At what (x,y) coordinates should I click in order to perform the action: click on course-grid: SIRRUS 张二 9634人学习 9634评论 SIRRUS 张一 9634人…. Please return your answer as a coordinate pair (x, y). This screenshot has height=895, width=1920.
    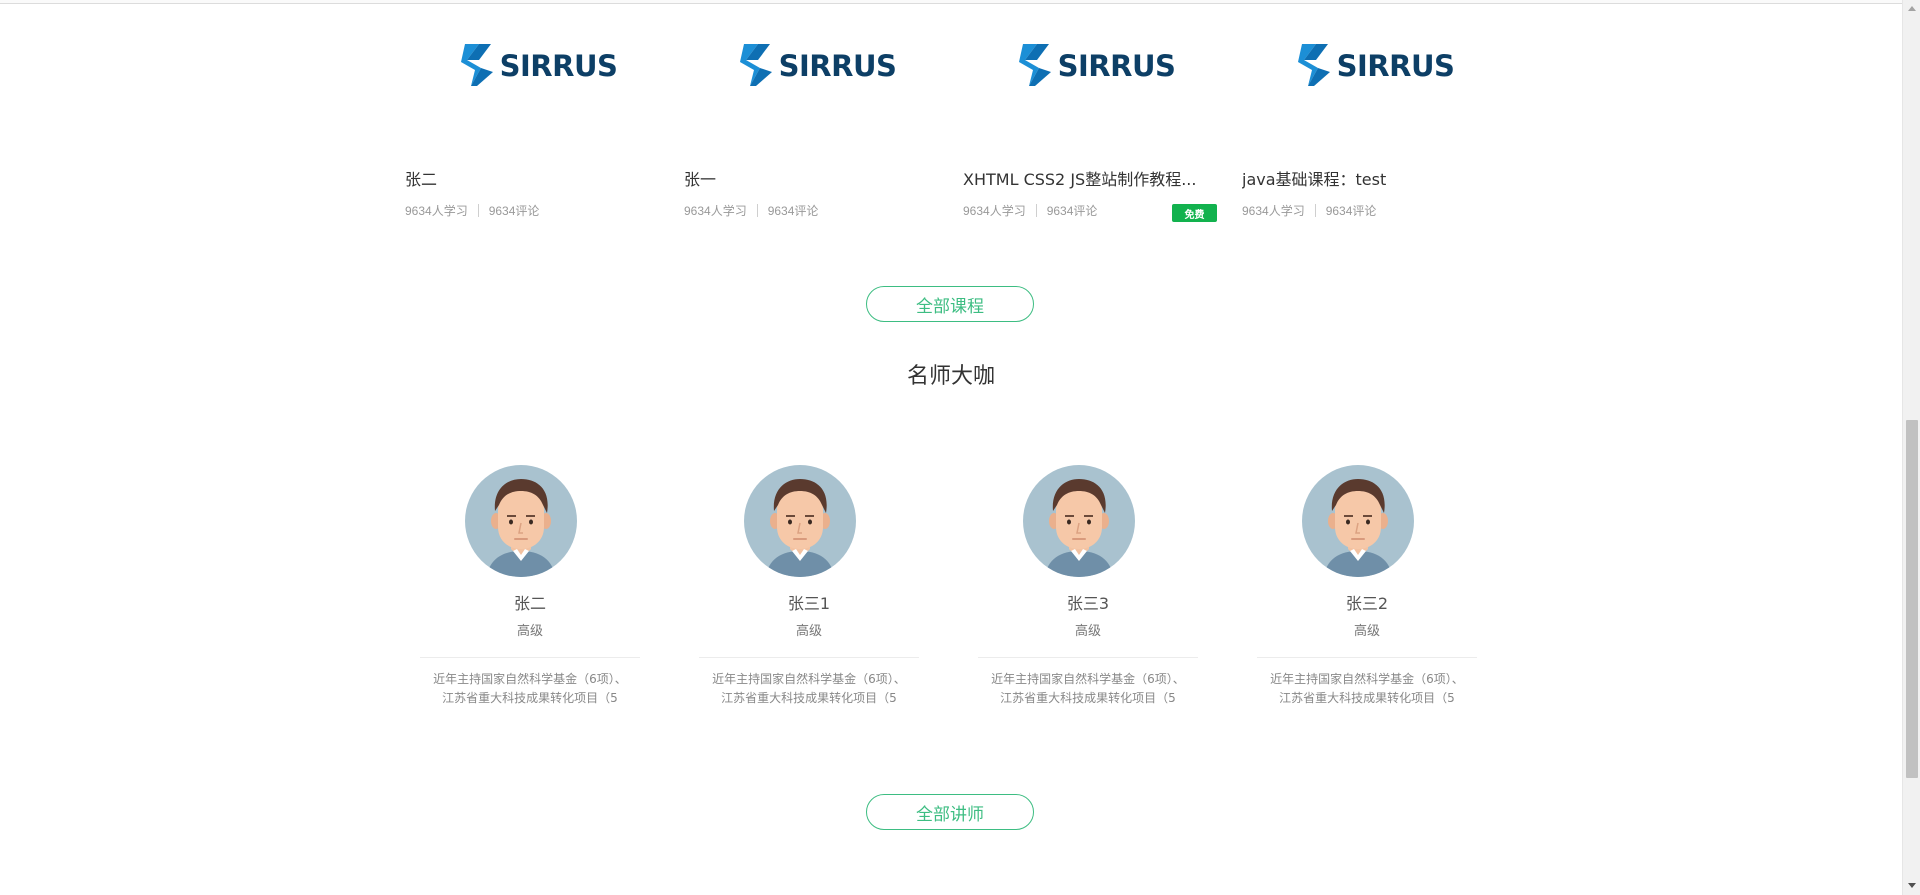
    Looking at the image, I should click on (965, 115).